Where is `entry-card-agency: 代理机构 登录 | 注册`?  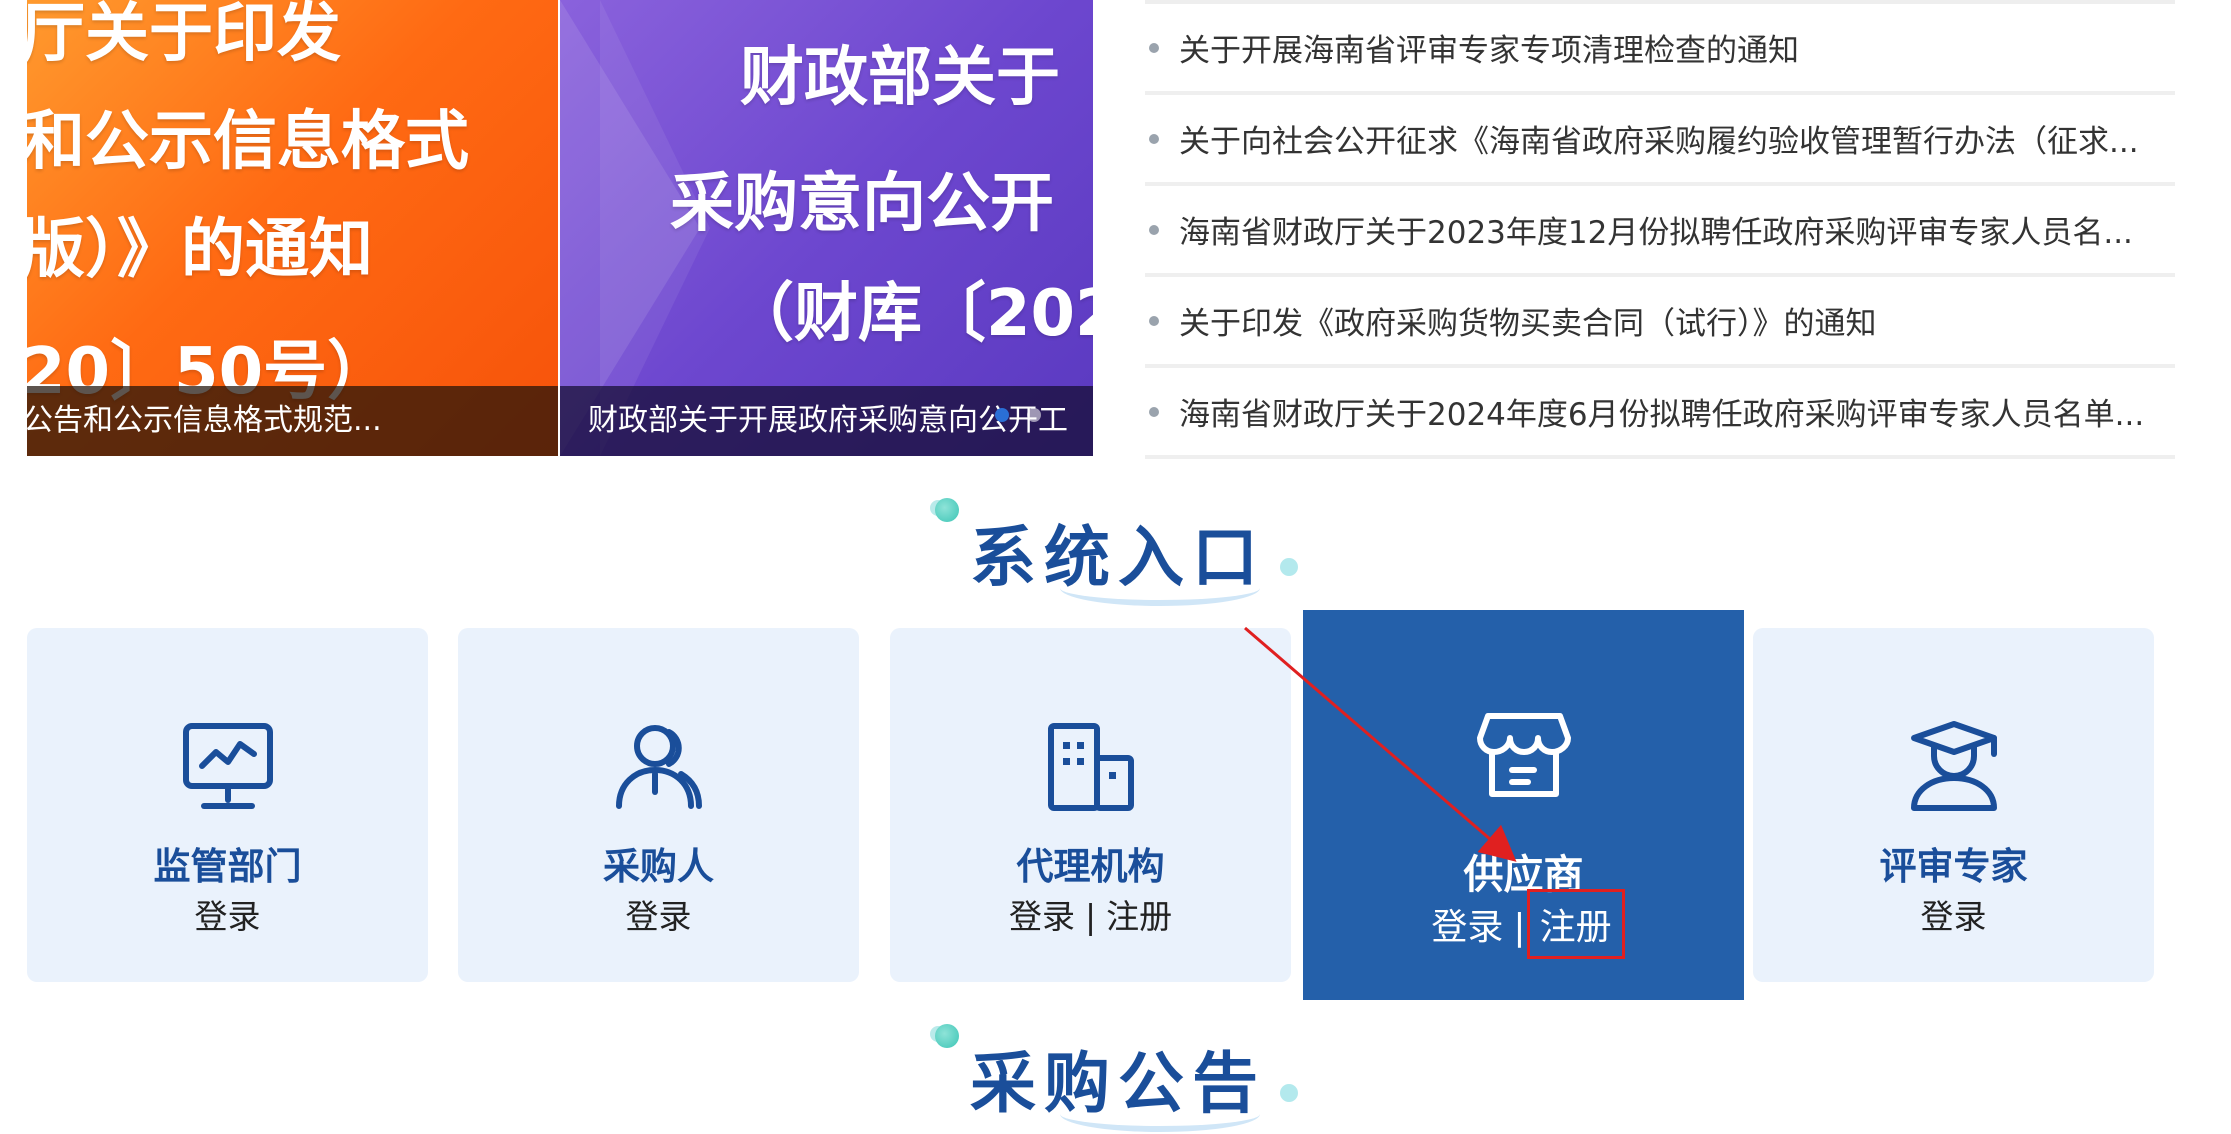 entry-card-agency: 代理机构 登录 | 注册 is located at coordinates (1090, 805).